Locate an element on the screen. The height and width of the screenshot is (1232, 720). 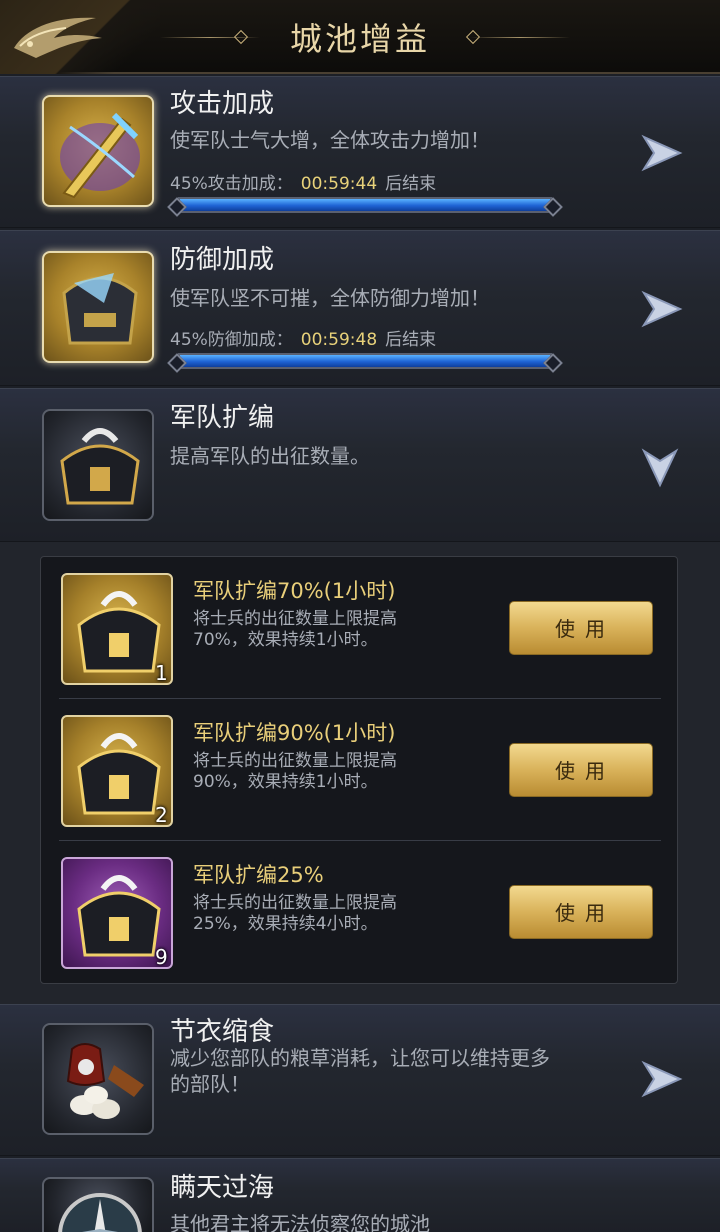
timer: 00:59:48 is located at coordinates (339, 340).